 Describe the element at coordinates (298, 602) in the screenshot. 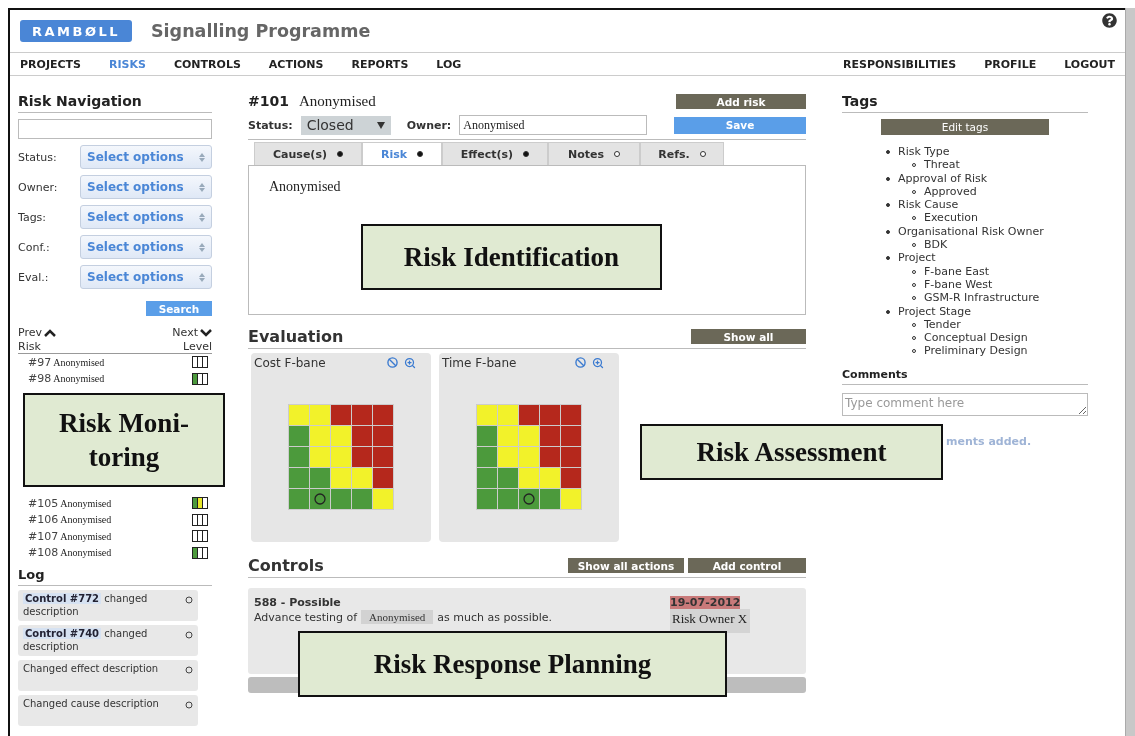

I see `control-title: 588 - Possible` at that location.